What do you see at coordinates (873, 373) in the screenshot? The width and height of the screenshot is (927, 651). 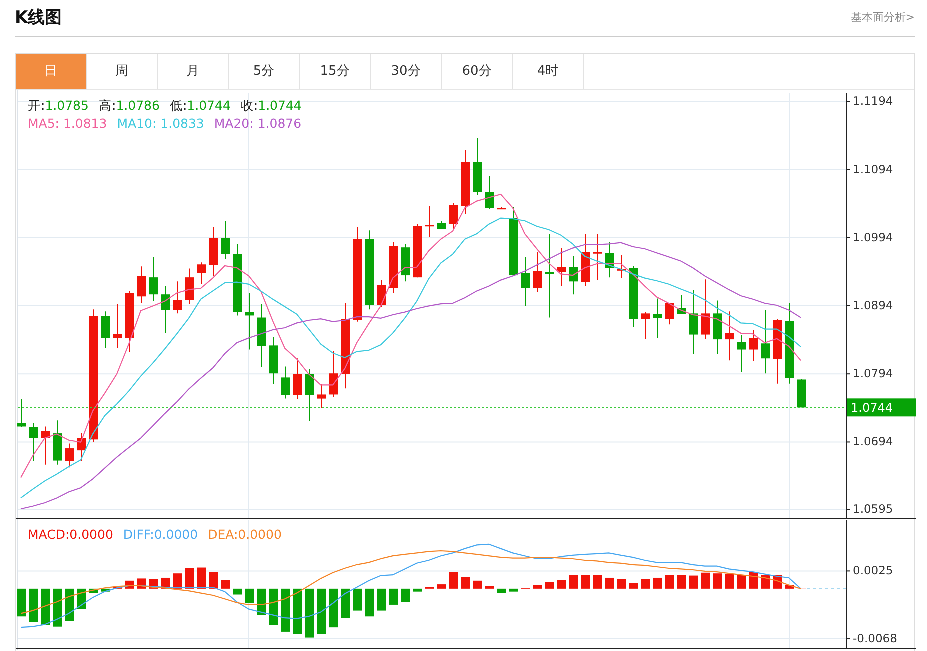 I see `axis-label: 1.0794` at bounding box center [873, 373].